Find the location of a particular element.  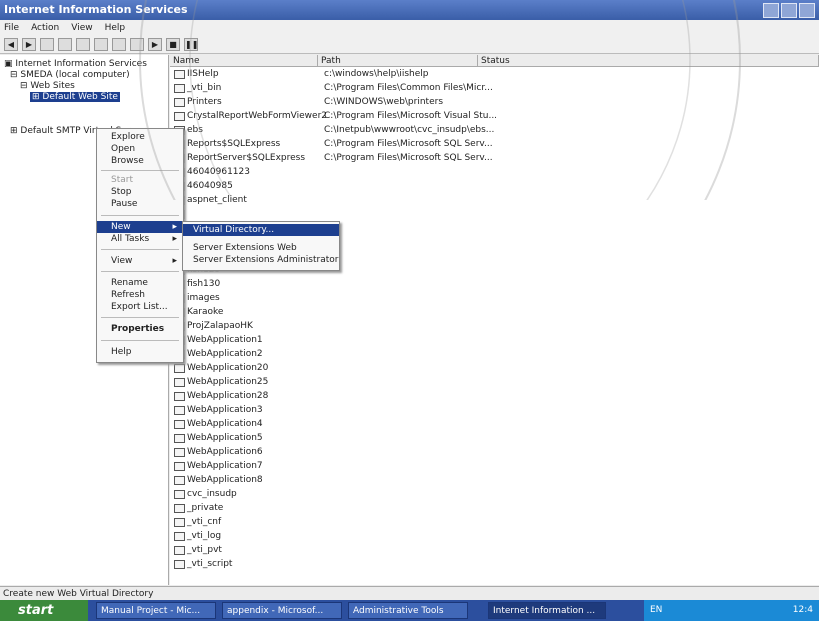

list-item: WebApplication28 is located at coordinates (494, 396).